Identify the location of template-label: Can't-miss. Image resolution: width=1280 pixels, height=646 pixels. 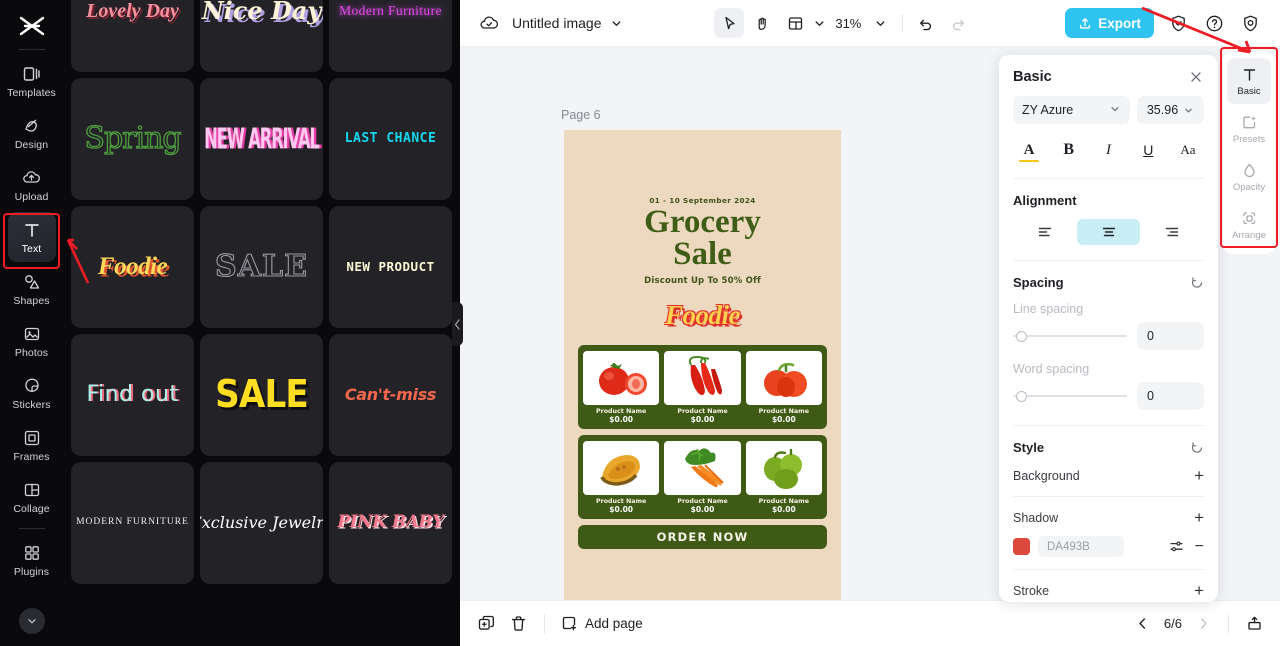
(390, 394).